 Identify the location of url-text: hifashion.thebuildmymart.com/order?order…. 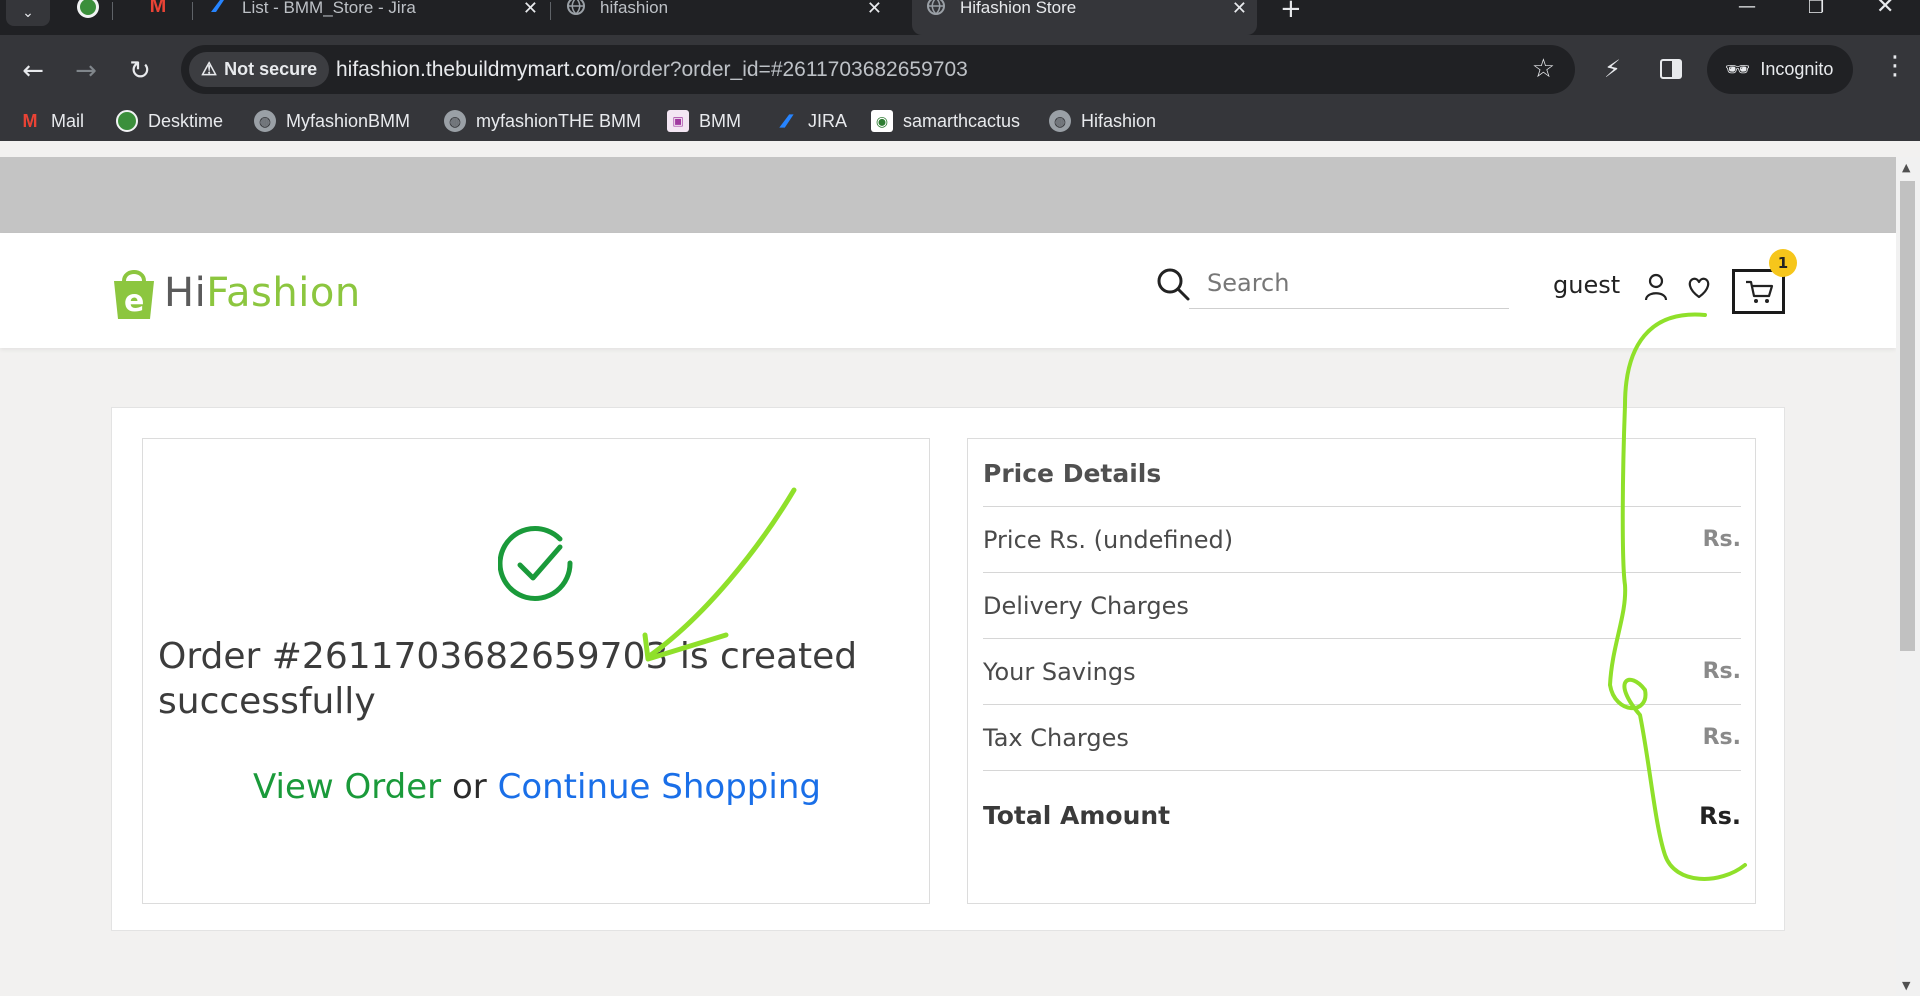
(652, 70).